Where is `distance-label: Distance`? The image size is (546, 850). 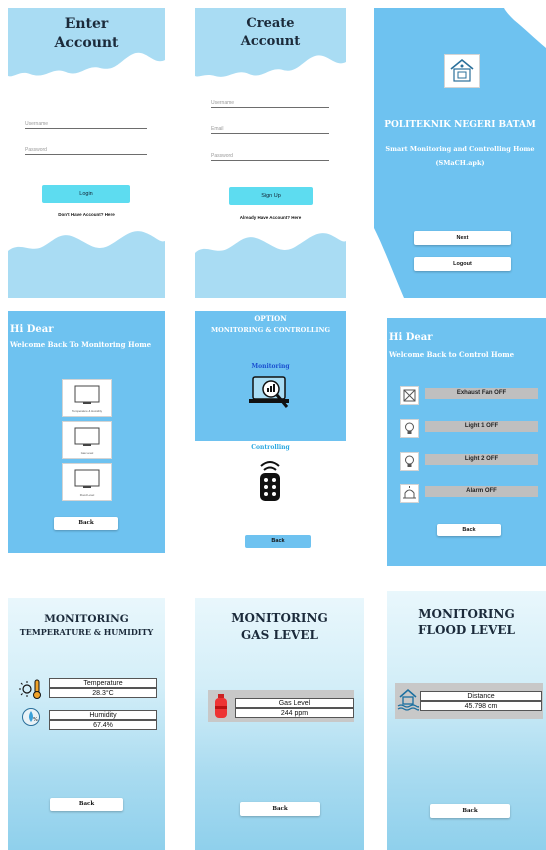 distance-label: Distance is located at coordinates (481, 696).